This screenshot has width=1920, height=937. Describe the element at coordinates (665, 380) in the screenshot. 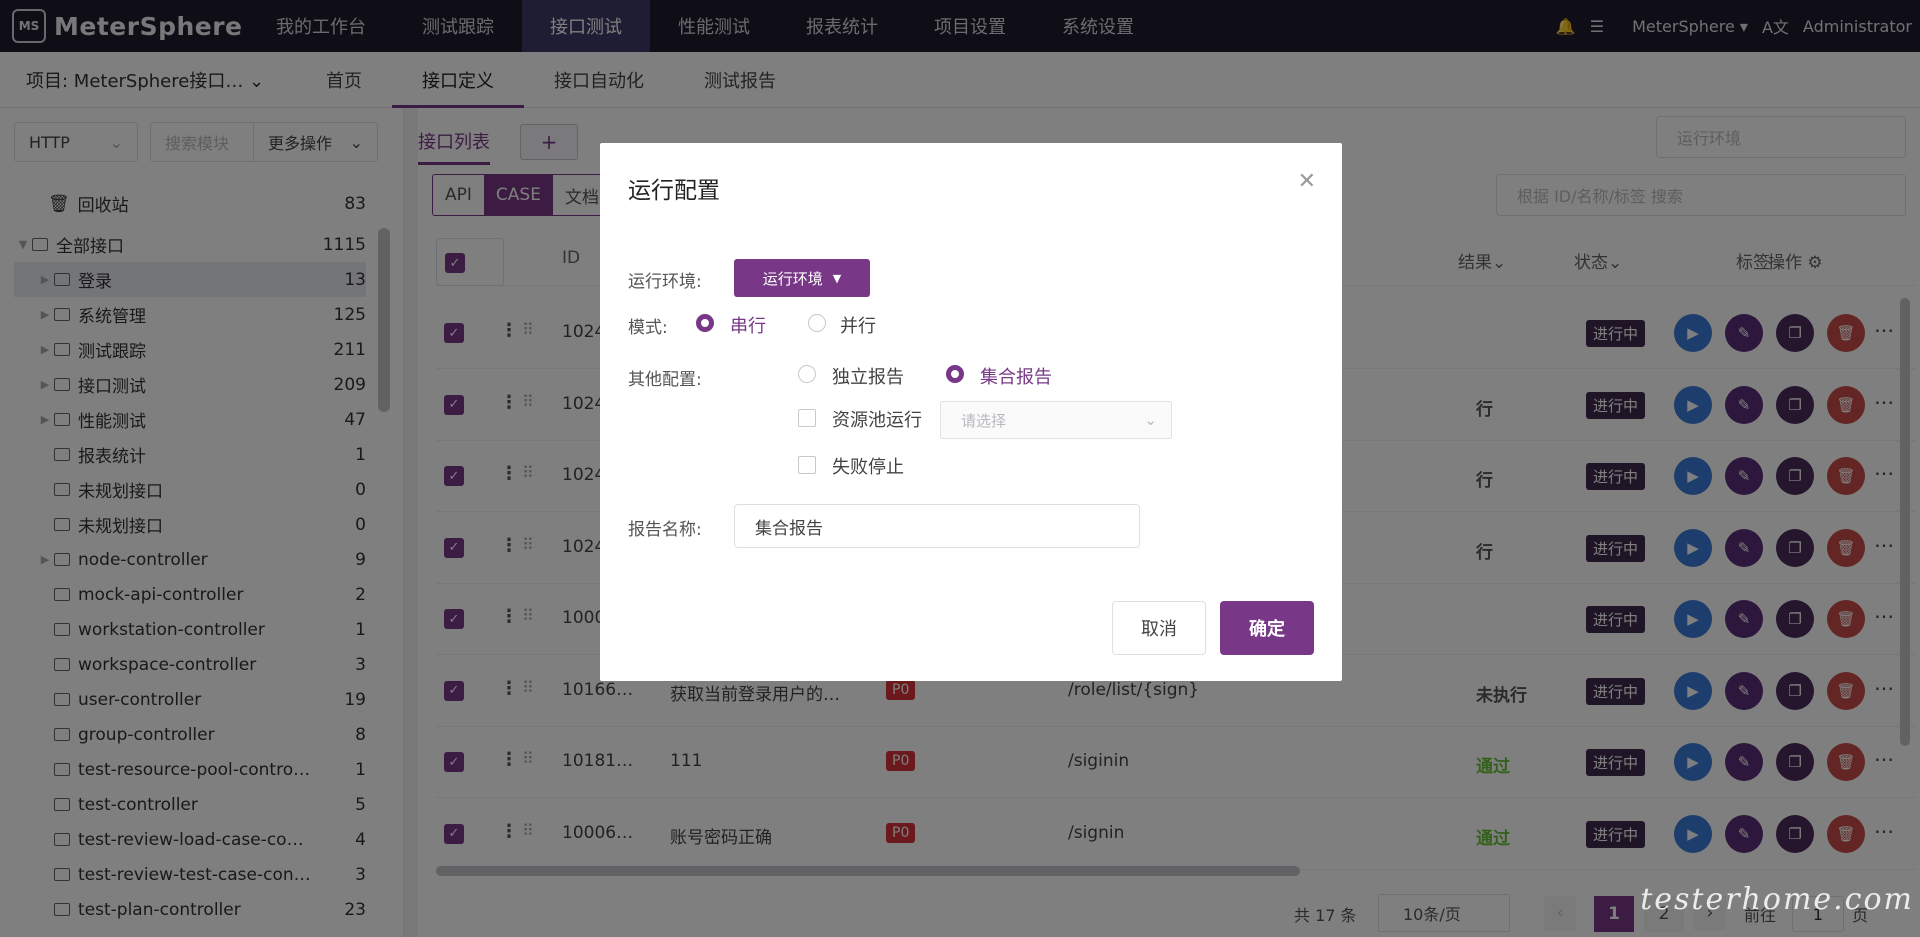

I see `other-config-label: 其他配置:` at that location.